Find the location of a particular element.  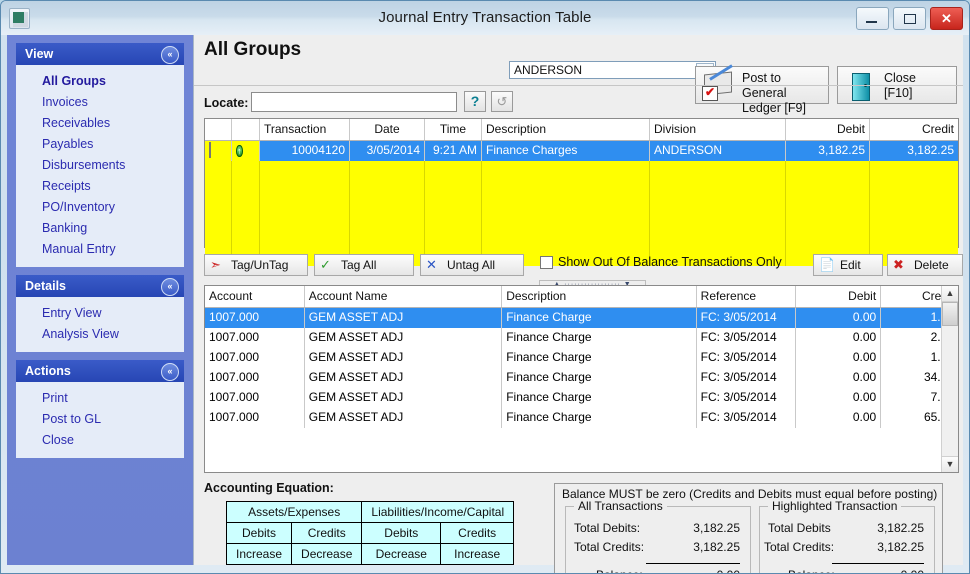

tag-untag-button: ➣ Tag/UnTag is located at coordinates (256, 265).